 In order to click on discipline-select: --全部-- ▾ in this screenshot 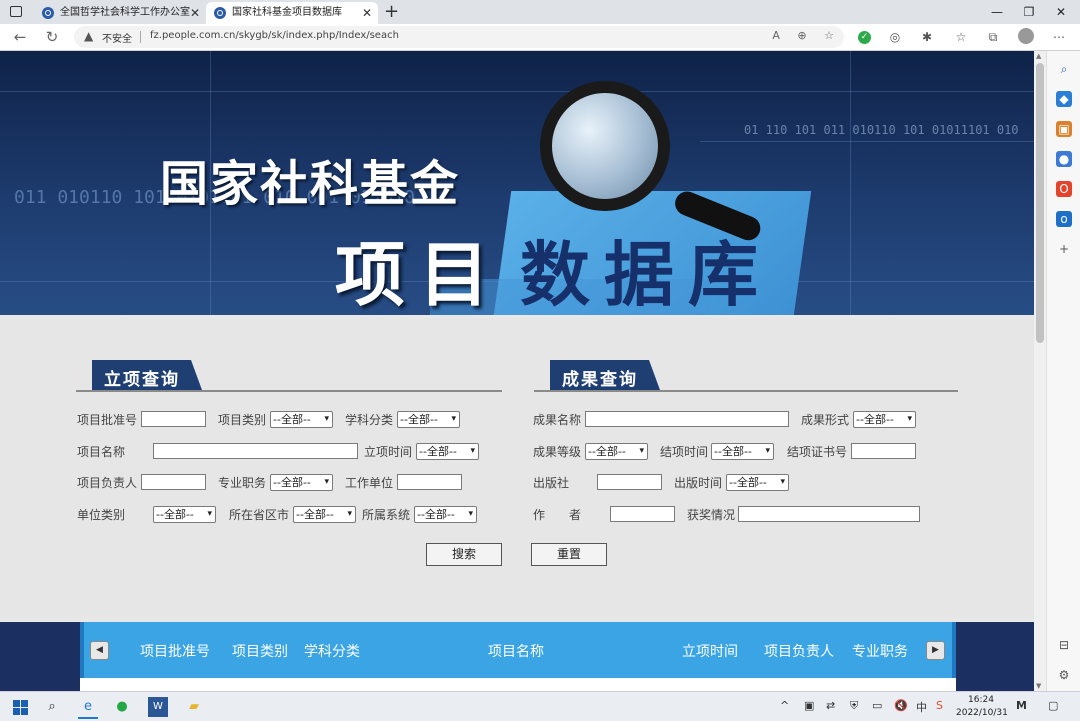, I will do `click(428, 419)`.